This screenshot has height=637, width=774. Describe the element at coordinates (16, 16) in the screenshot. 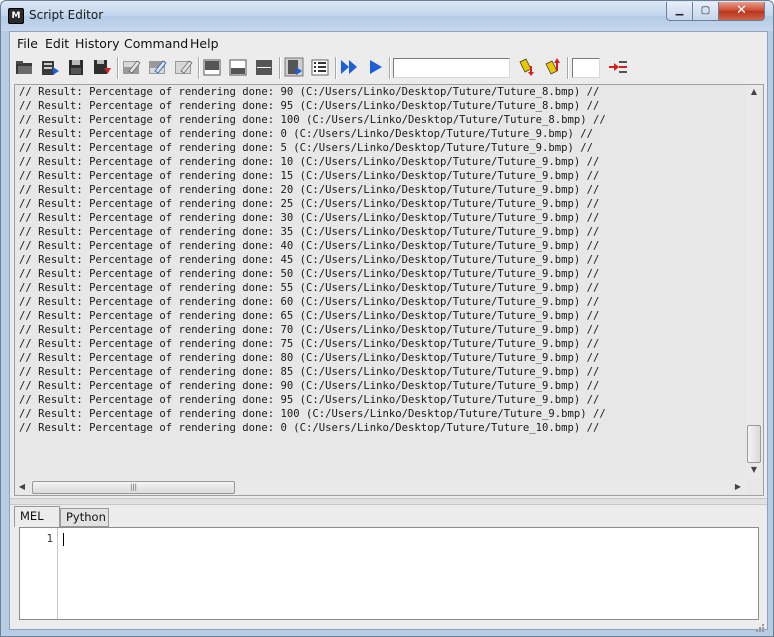

I see `maya-icon: M` at that location.